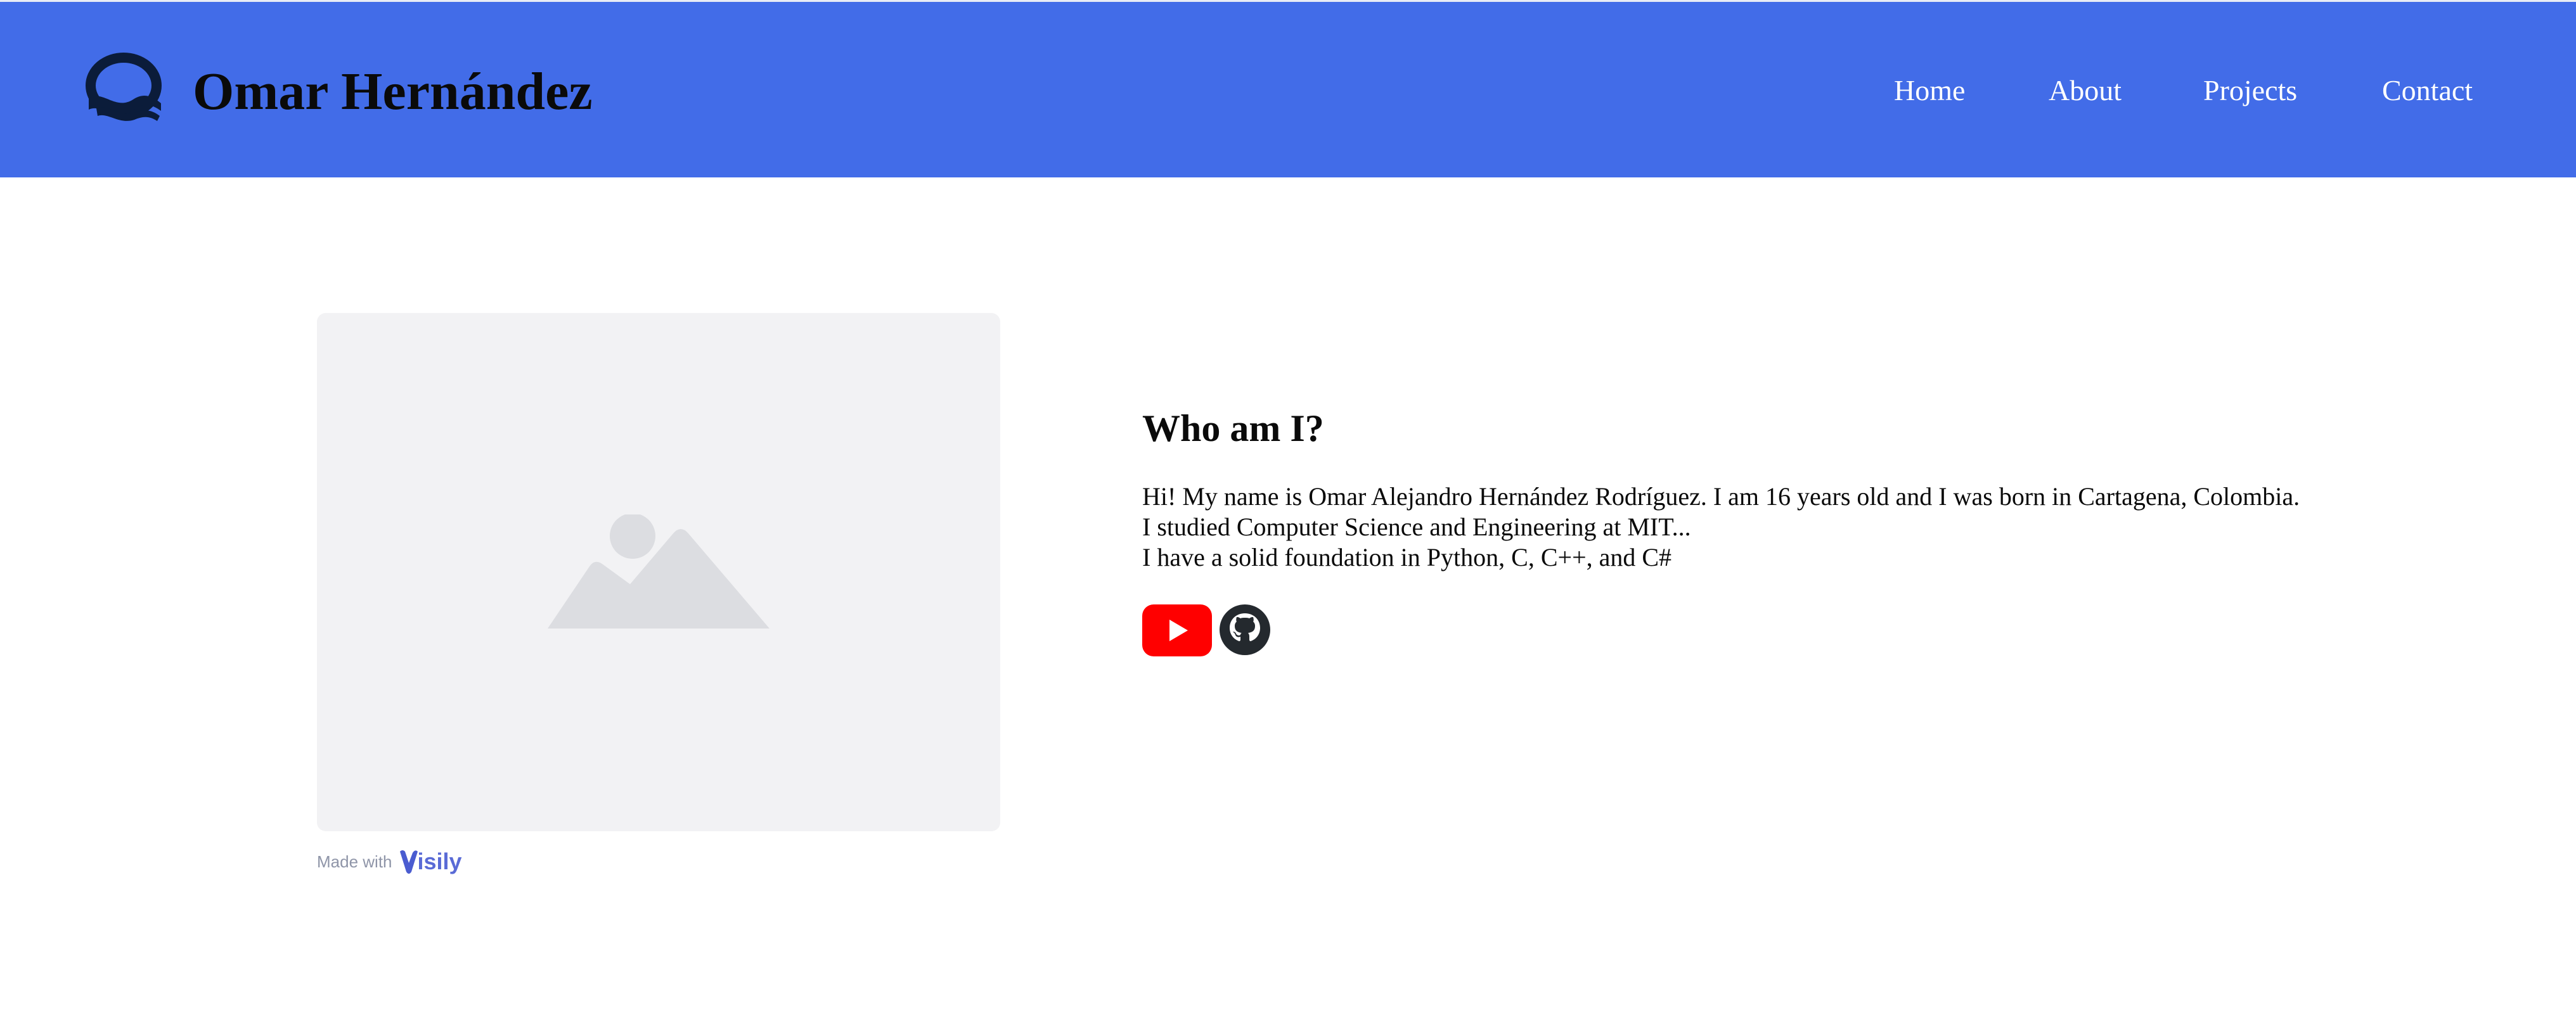 This screenshot has width=2576, height=1015. I want to click on nav-about-link: About, so click(2085, 90).